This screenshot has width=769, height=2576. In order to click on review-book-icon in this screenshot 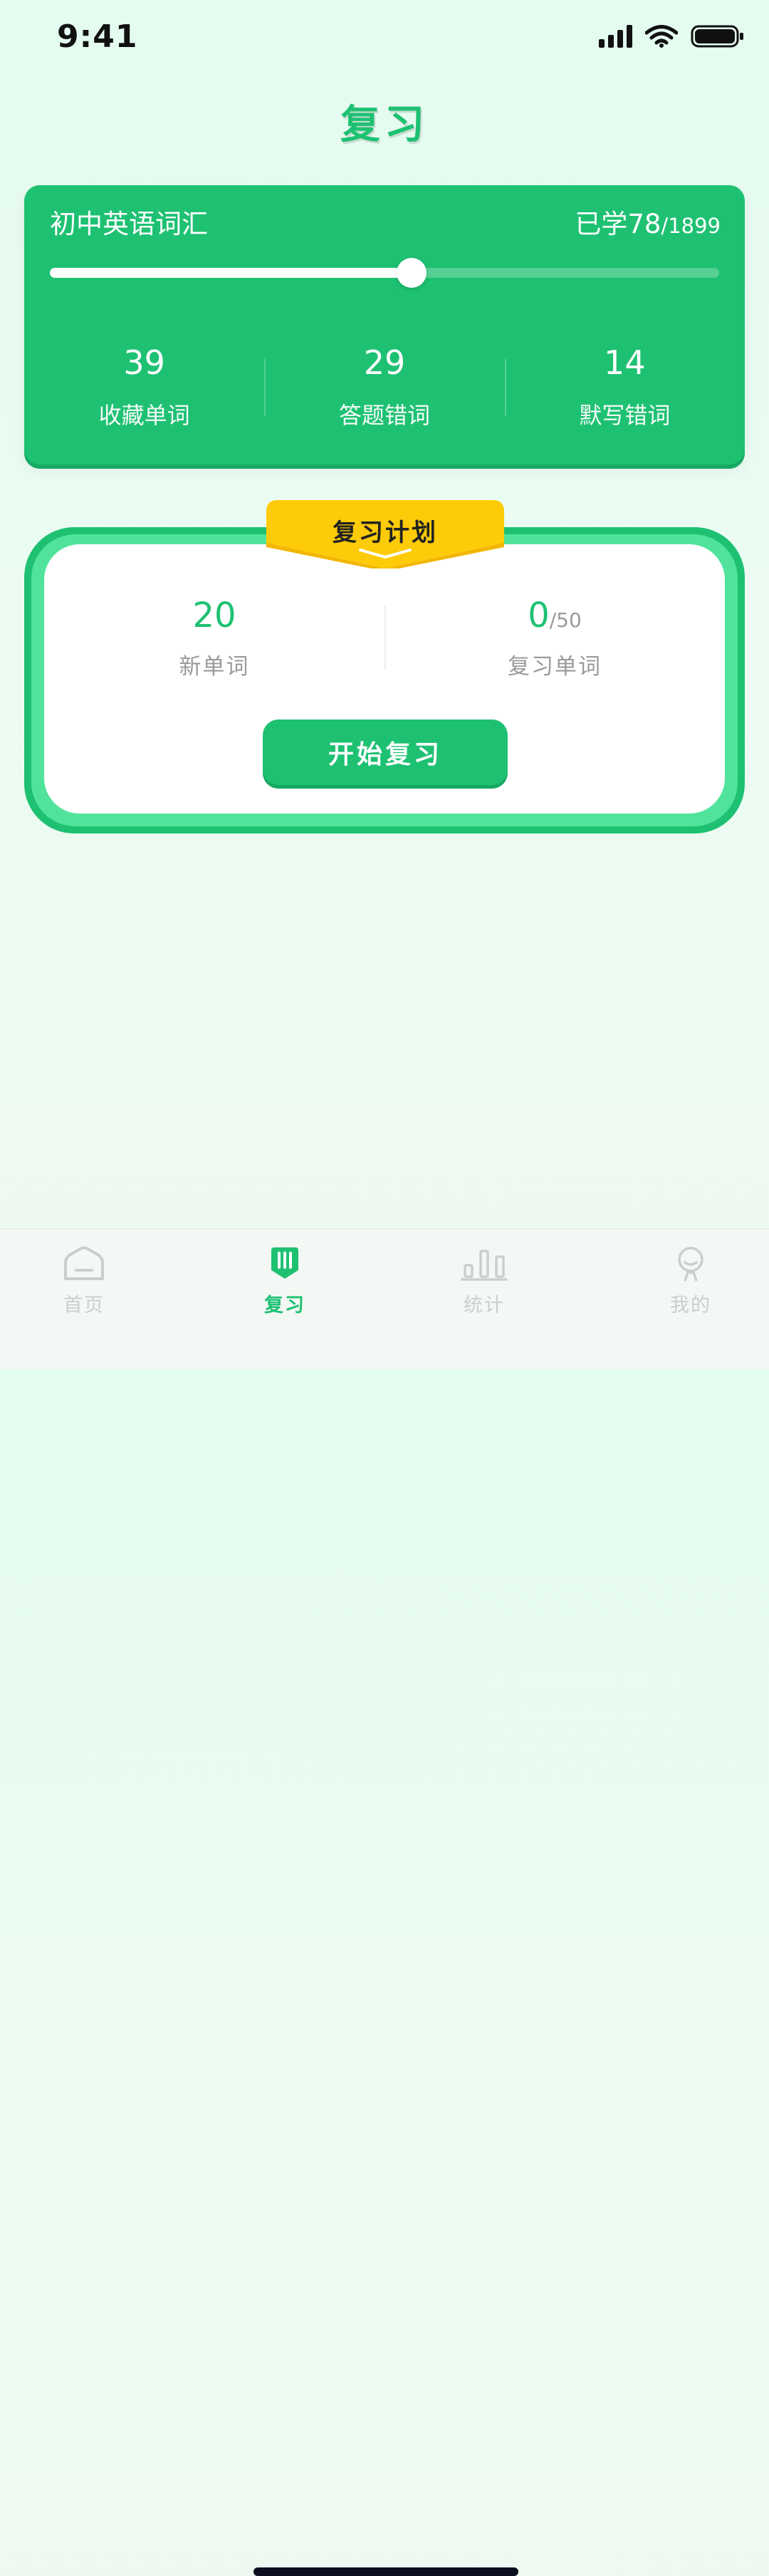, I will do `click(285, 1264)`.